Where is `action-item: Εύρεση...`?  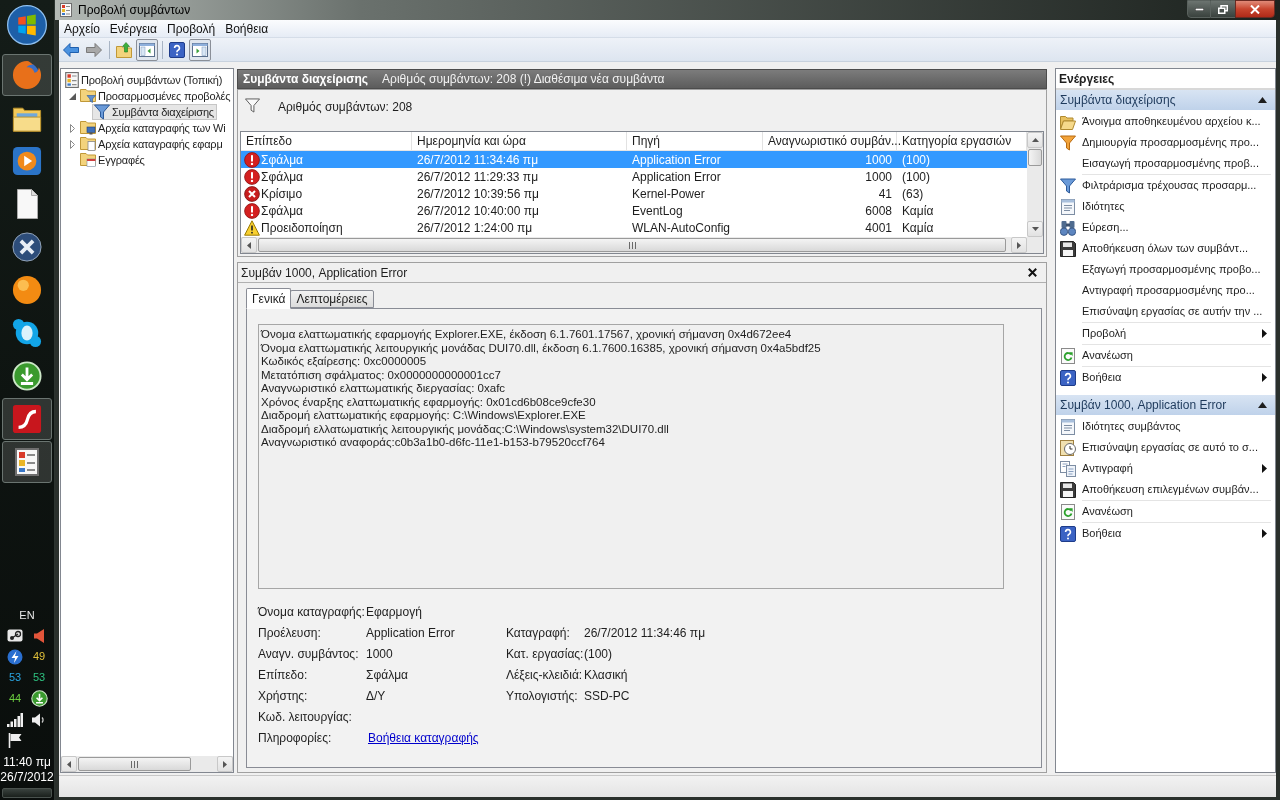
action-item: Εύρεση... is located at coordinates (1165, 227).